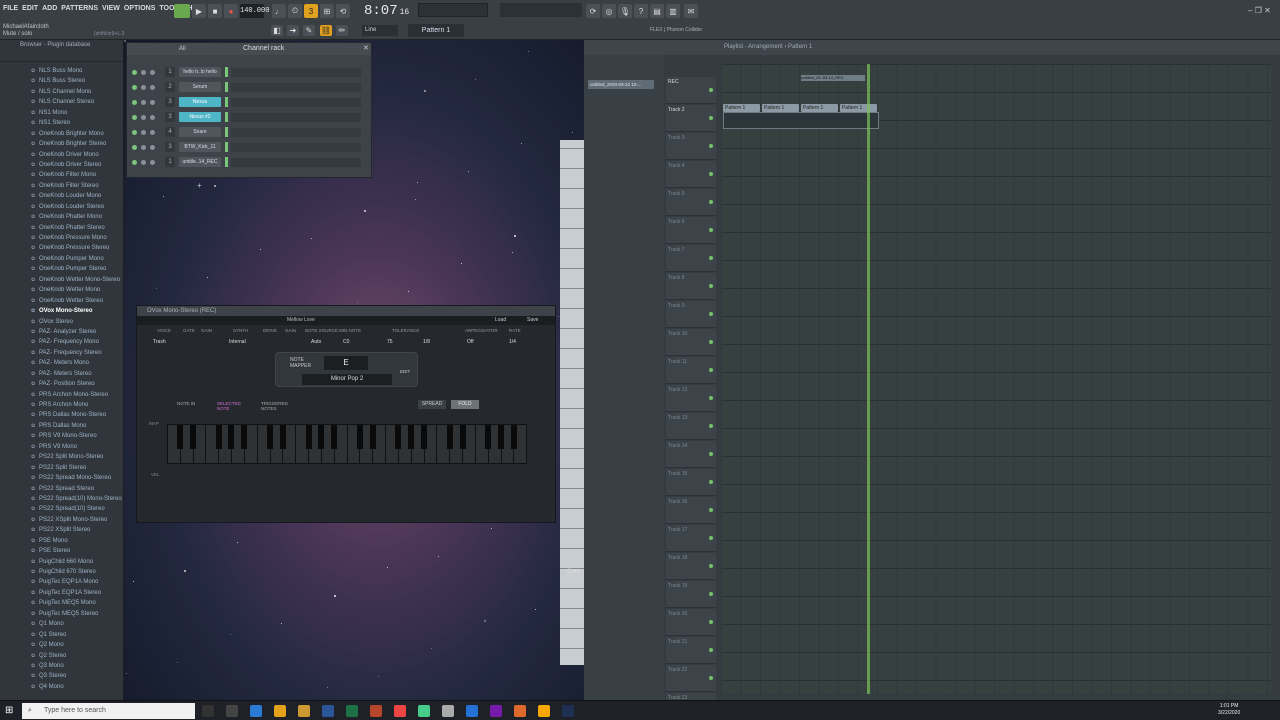 This screenshot has width=1280, height=720. I want to click on pattern-select: Pattern 1, so click(436, 30).